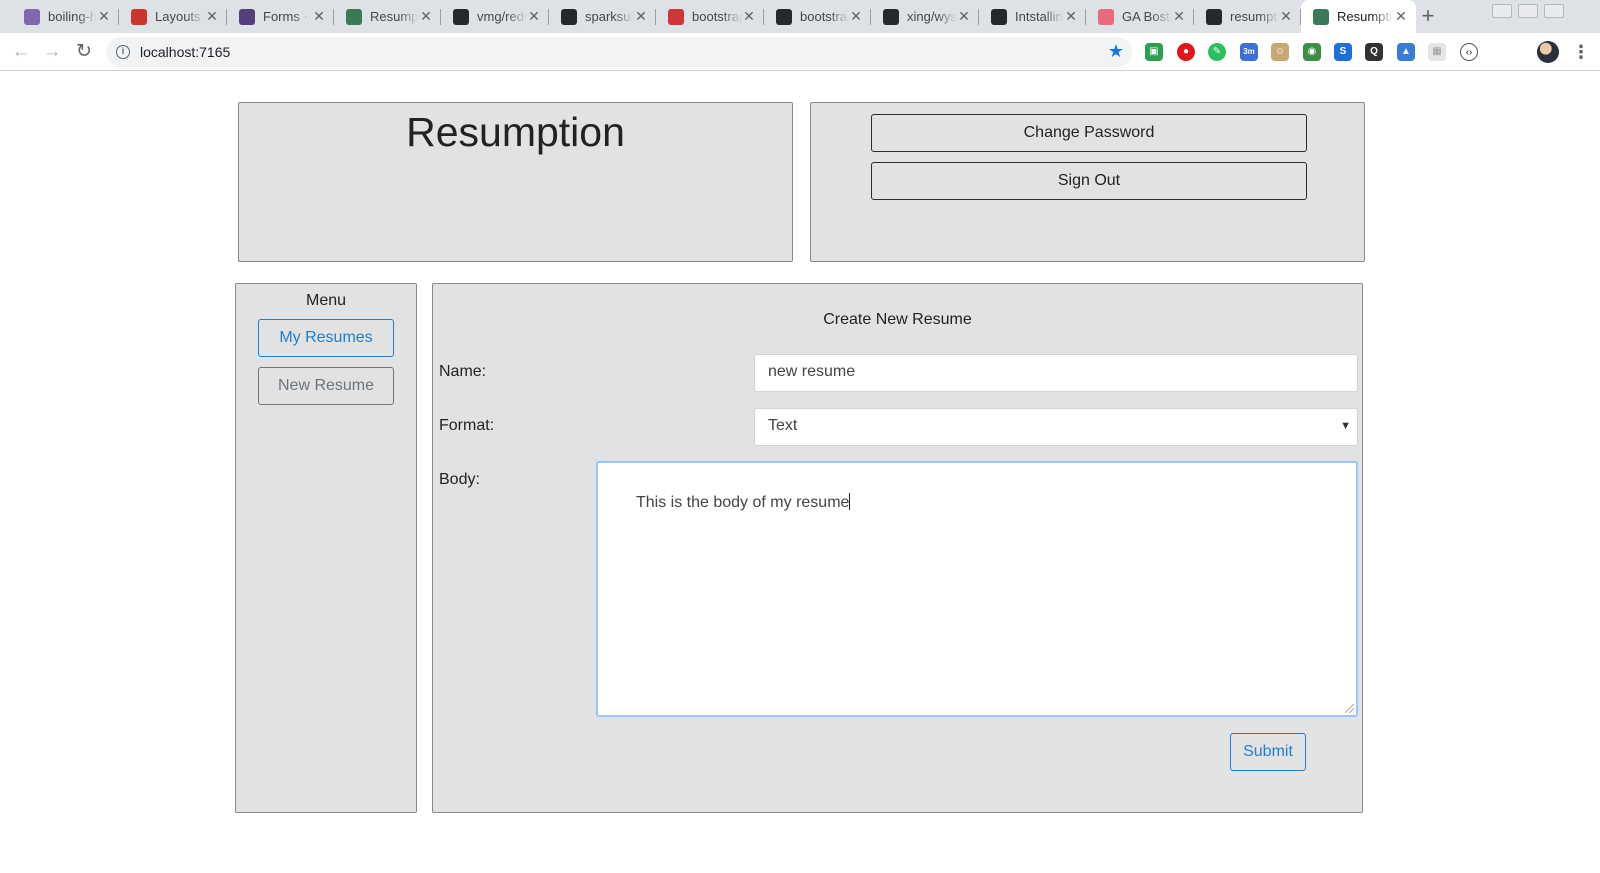  Describe the element at coordinates (326, 300) in the screenshot. I see `menu-title: Menu` at that location.